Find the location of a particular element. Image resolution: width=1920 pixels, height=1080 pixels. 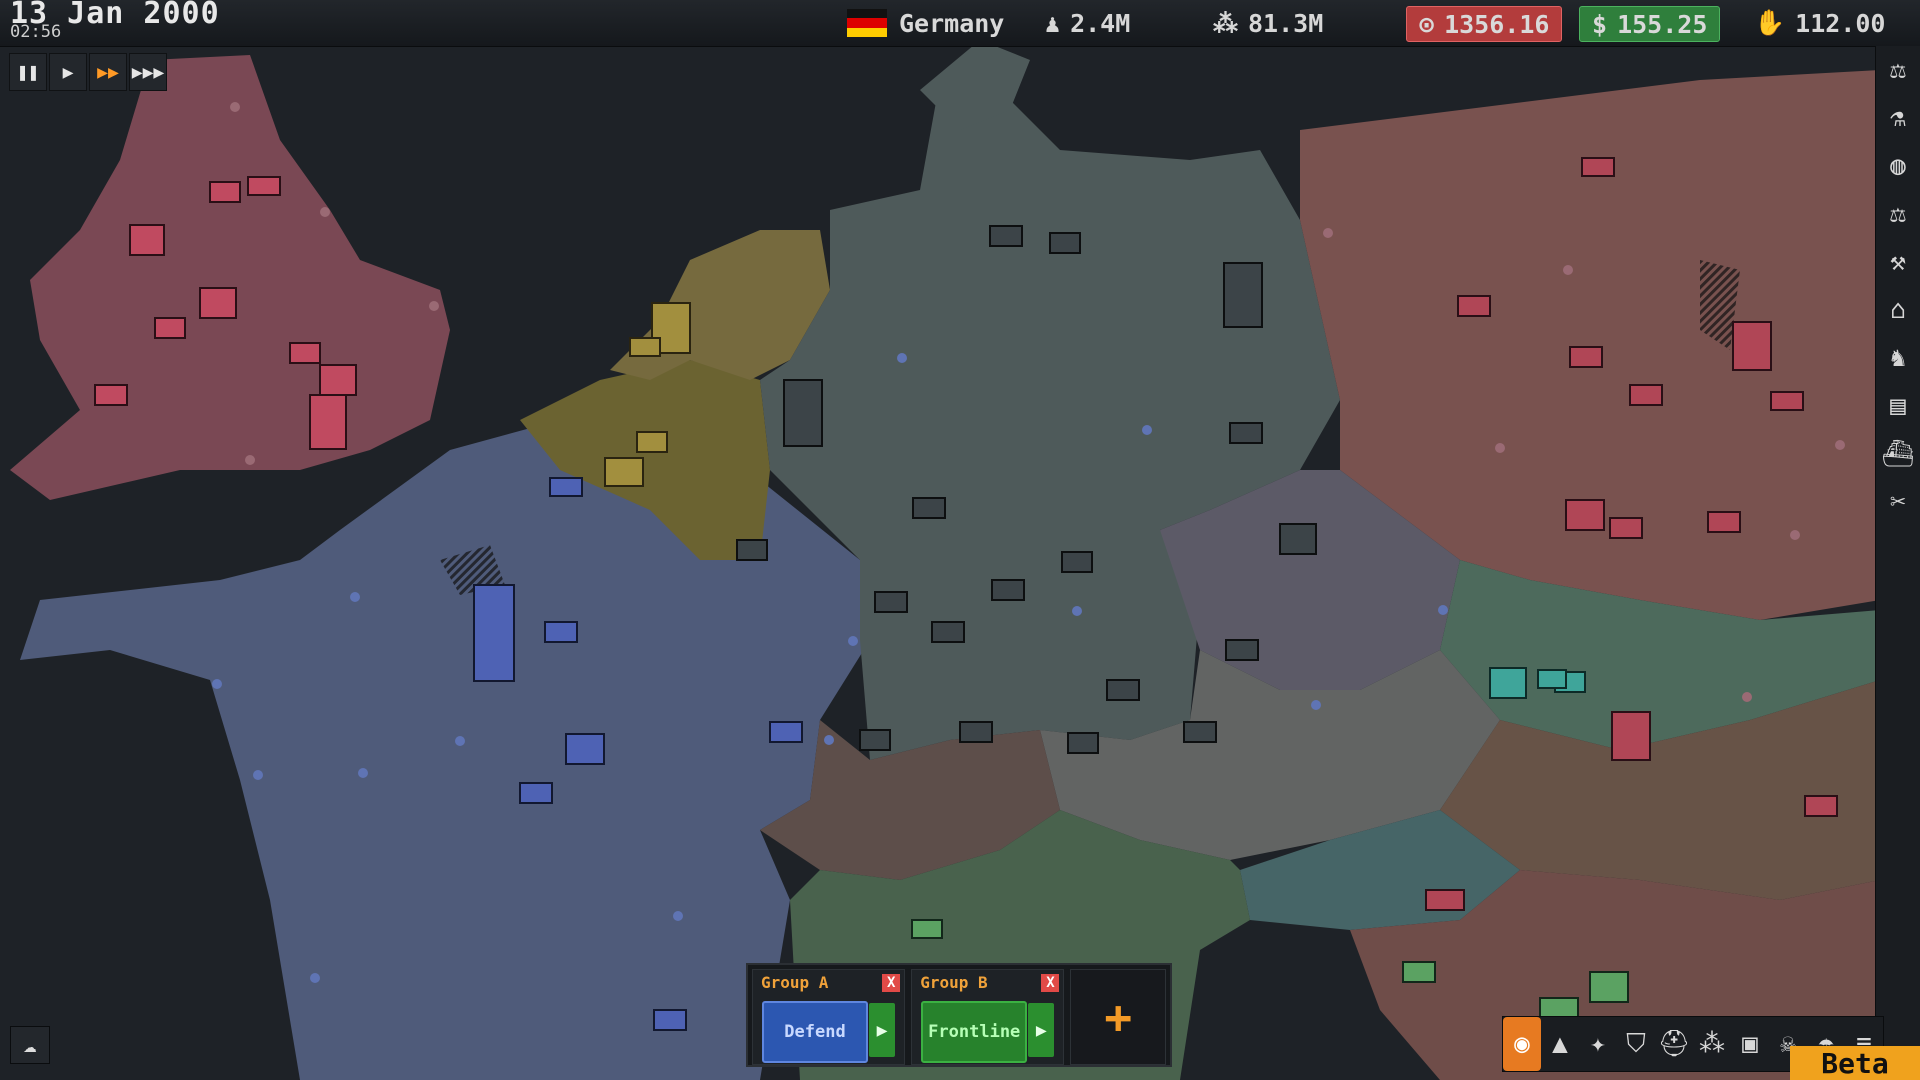

economy-coins-icon: ◍ is located at coordinates (1898, 166).